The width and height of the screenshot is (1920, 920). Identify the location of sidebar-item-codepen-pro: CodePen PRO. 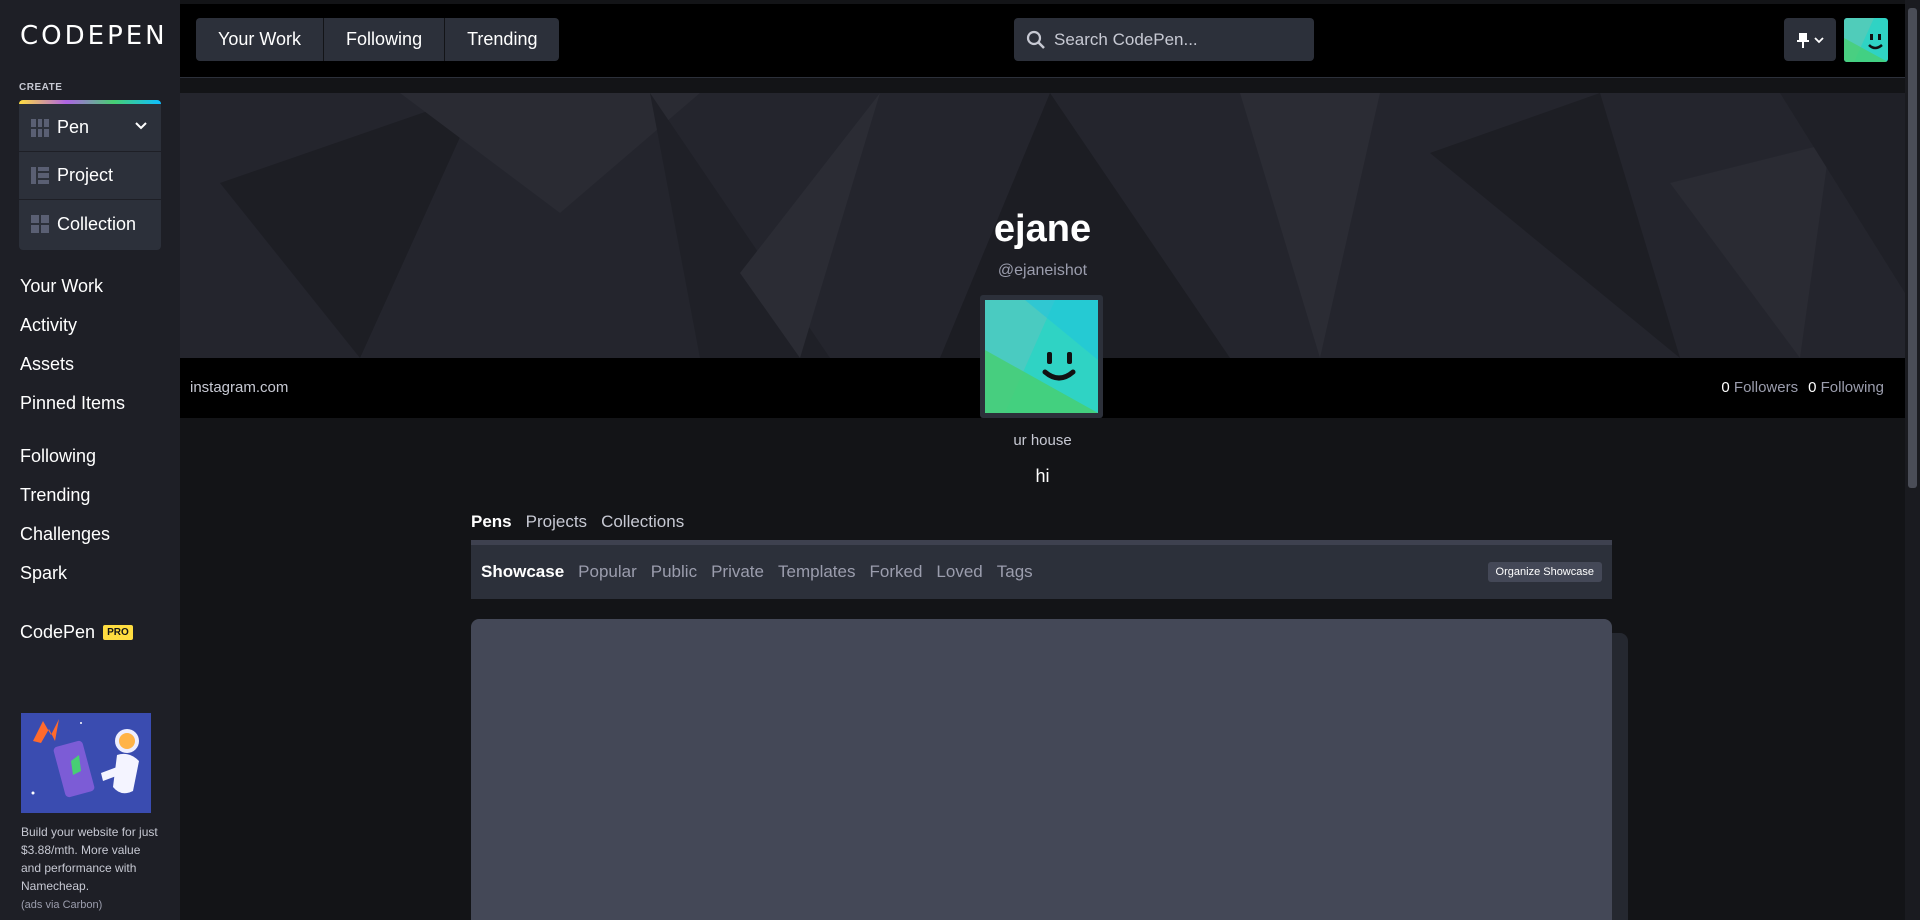
(76, 632).